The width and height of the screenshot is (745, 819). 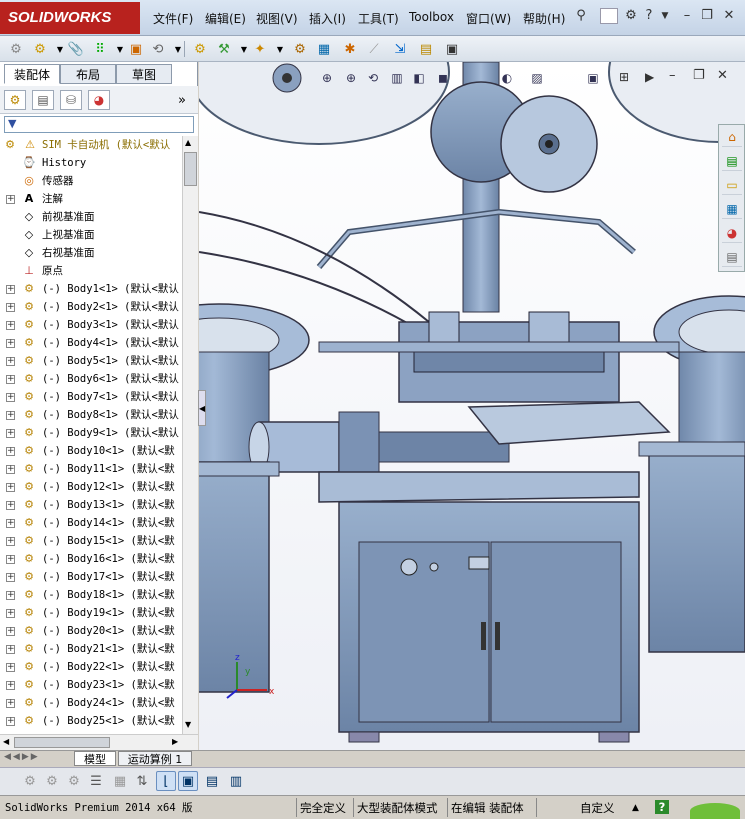 I want to click on file-explorer-icon: ▭, so click(x=732, y=185).